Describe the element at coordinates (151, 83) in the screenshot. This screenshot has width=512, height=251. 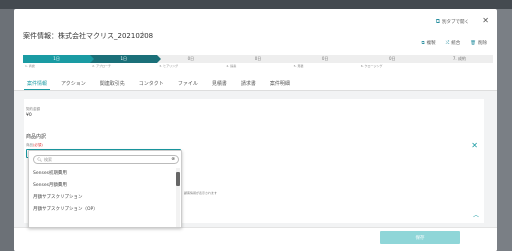
I see `tab-contacts: コンタクト` at that location.